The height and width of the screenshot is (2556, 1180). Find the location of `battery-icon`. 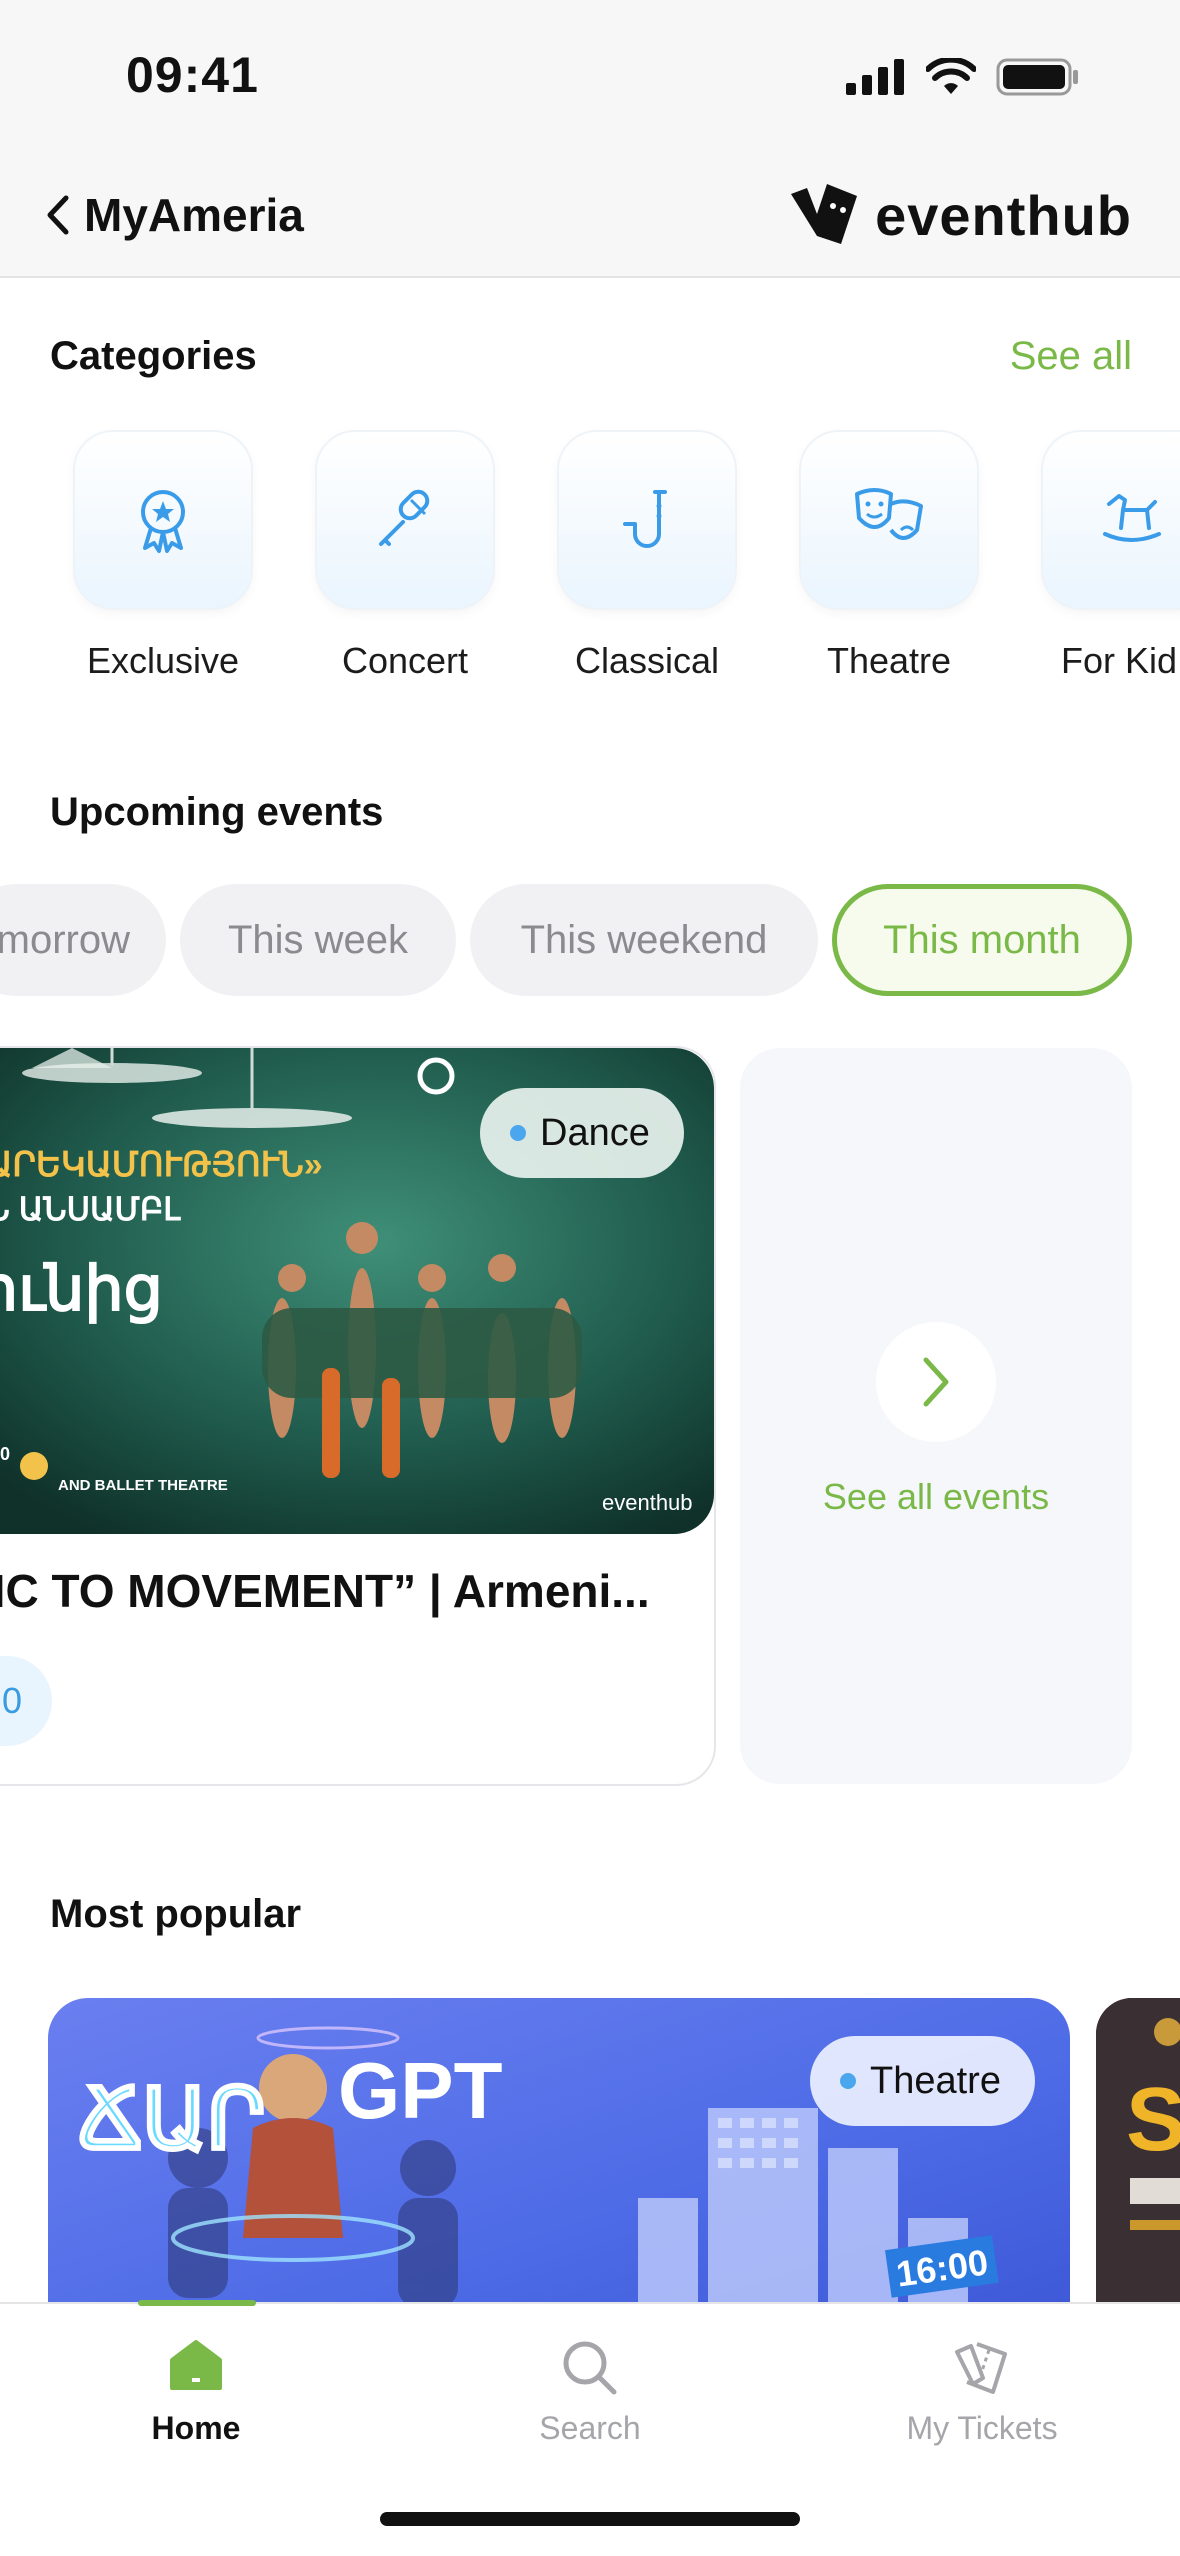

battery-icon is located at coordinates (1037, 77).